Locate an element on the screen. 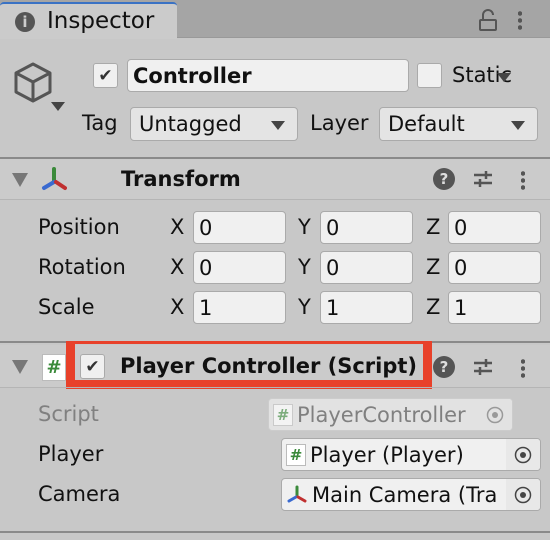 The width and height of the screenshot is (550, 540). static-checkbox is located at coordinates (429, 75).